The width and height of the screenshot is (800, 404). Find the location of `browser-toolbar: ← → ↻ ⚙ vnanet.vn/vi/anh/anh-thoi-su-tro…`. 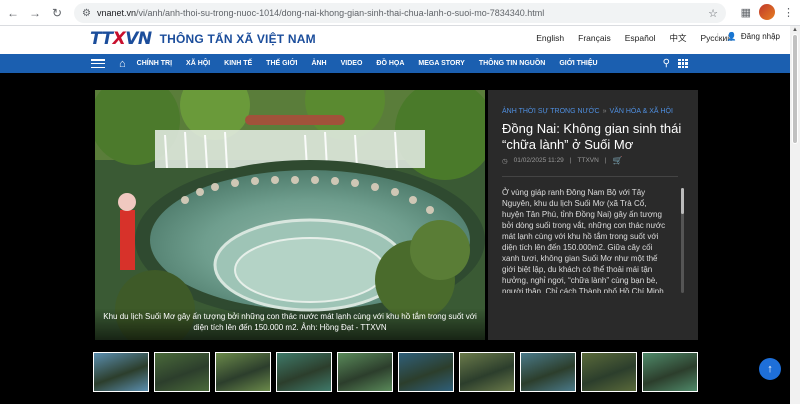

browser-toolbar: ← → ↻ ⚙ vnanet.vn/vi/anh/anh-thoi-su-tro… is located at coordinates (400, 13).